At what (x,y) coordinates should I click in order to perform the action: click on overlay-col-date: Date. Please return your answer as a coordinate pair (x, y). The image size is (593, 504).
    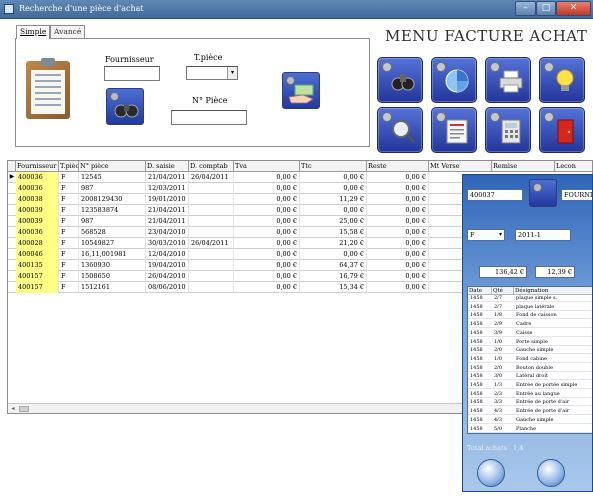
    Looking at the image, I should click on (480, 291).